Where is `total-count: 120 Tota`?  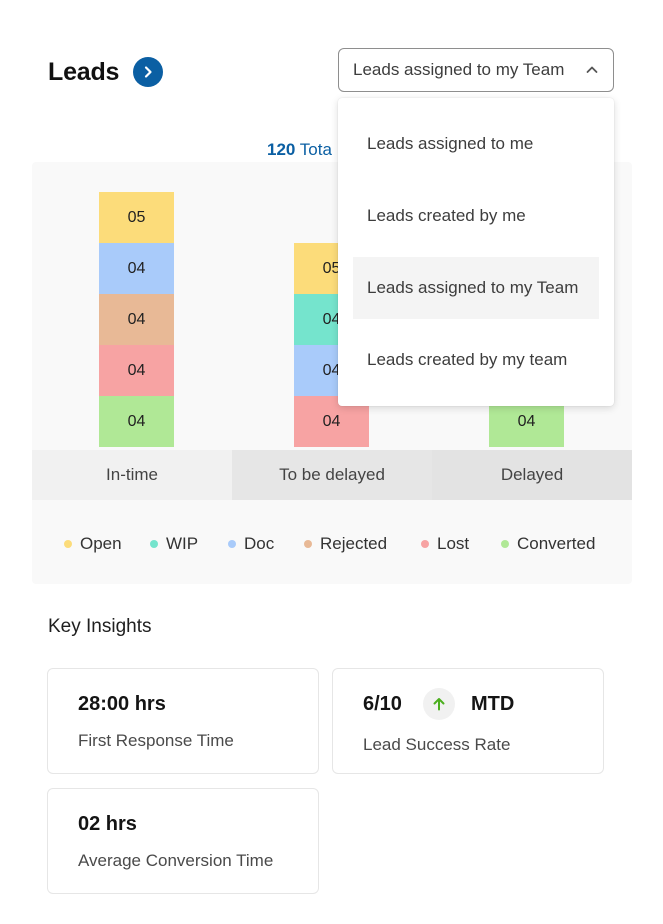 total-count: 120 Tota is located at coordinates (299, 150).